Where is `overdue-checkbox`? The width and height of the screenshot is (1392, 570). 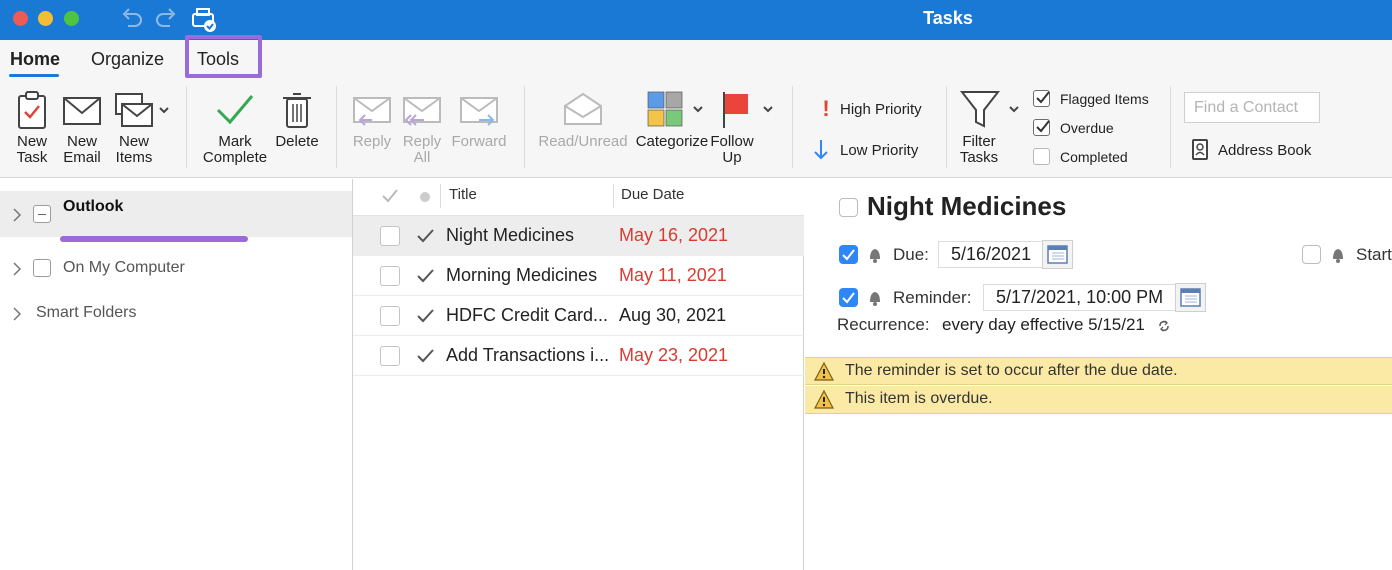
overdue-checkbox is located at coordinates (1041, 127).